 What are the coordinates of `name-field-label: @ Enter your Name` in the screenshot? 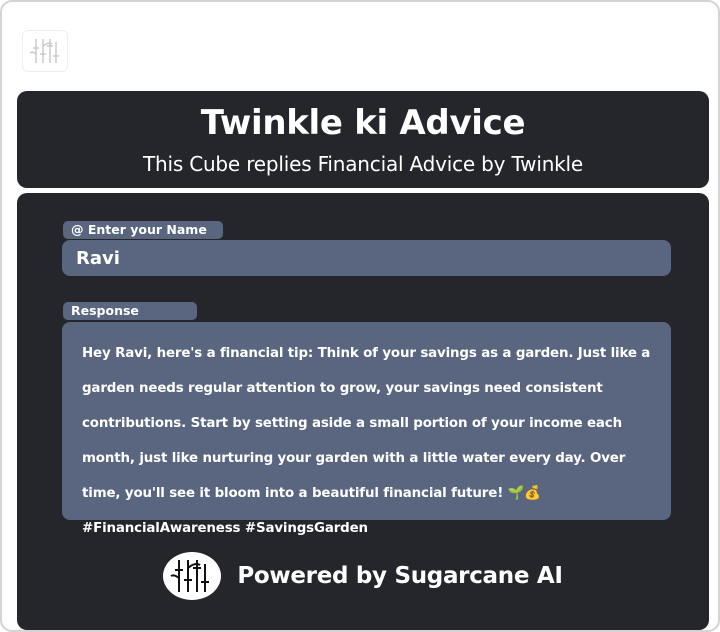 It's located at (143, 230).